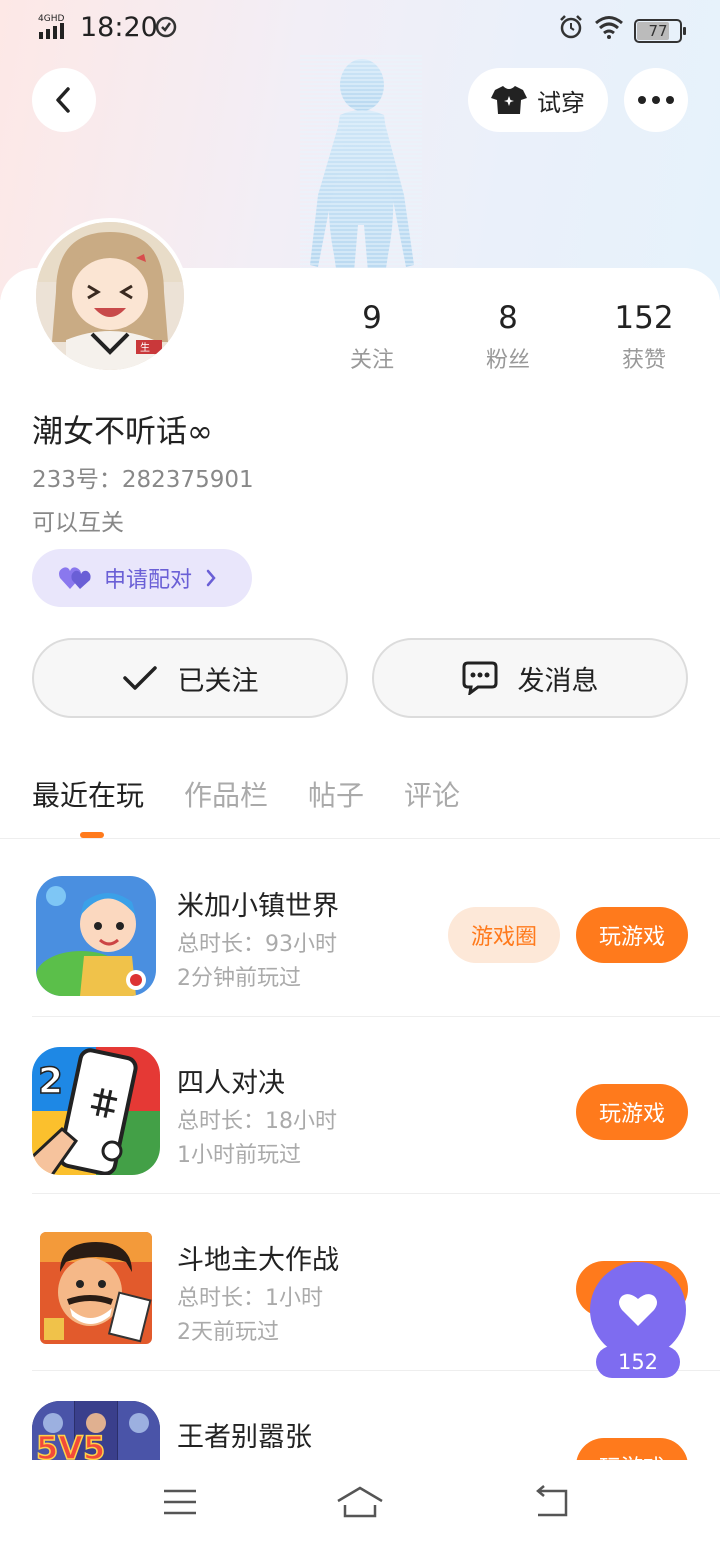 The width and height of the screenshot is (720, 1544). What do you see at coordinates (88, 794) in the screenshot?
I see `tab-recently-played: 最近在玩` at bounding box center [88, 794].